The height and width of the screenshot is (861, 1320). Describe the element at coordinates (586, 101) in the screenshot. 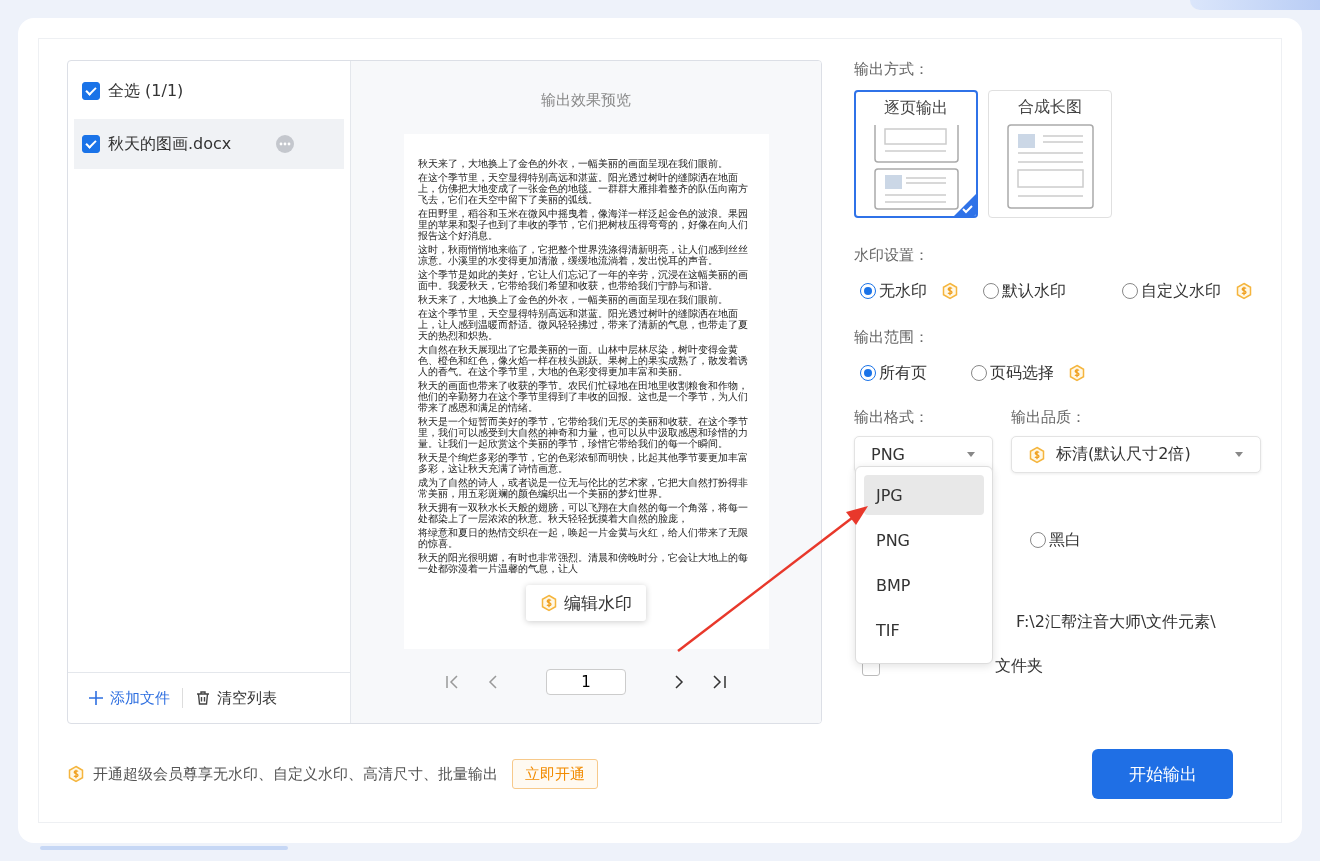

I see `preview-title: 输出效果预览` at that location.